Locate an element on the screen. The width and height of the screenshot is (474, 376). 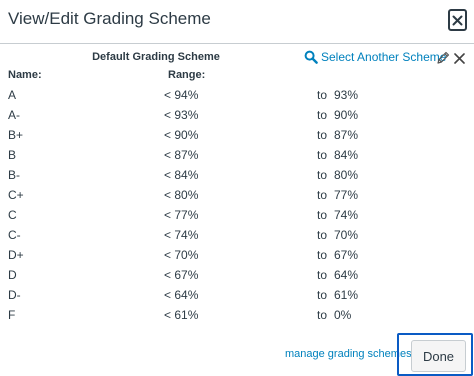
pencil-icon is located at coordinates (443, 58).